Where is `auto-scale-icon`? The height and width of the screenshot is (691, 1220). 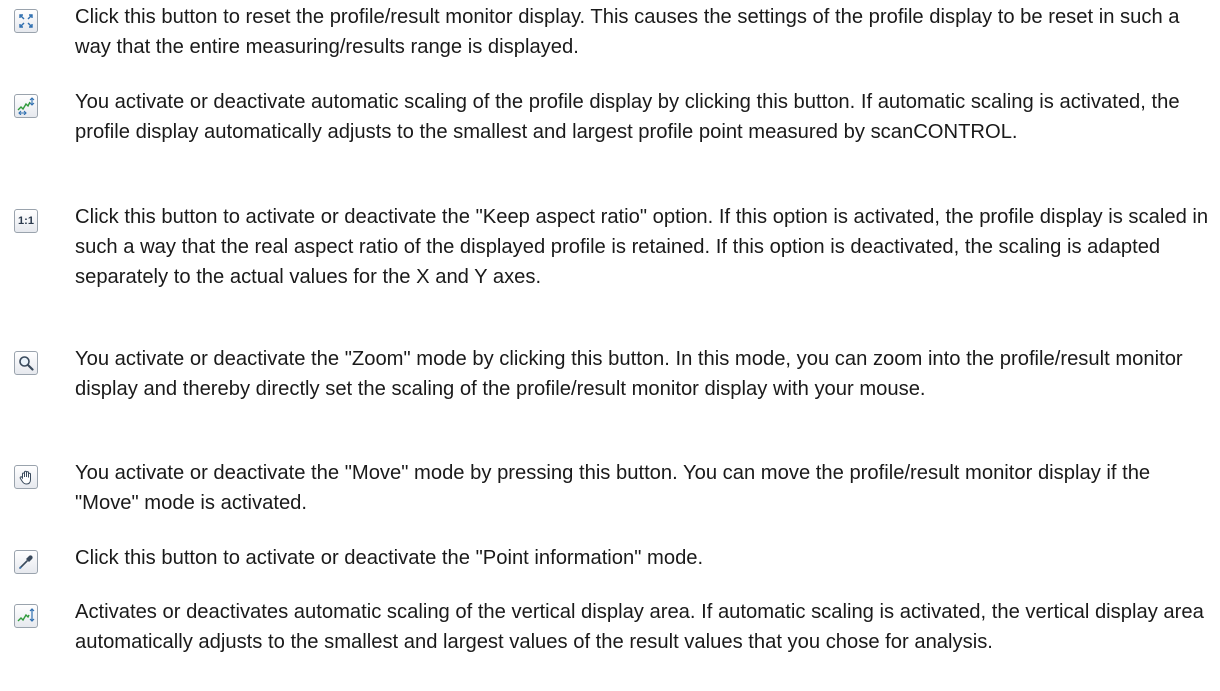 auto-scale-icon is located at coordinates (26, 106).